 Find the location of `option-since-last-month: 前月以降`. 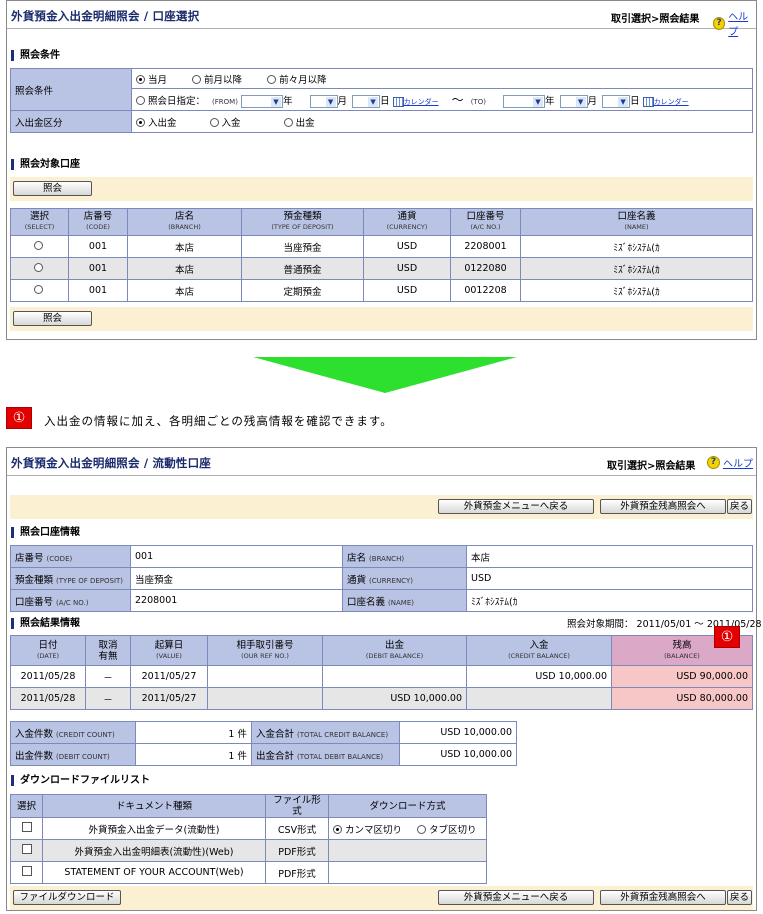

option-since-last-month: 前月以降 is located at coordinates (217, 79).